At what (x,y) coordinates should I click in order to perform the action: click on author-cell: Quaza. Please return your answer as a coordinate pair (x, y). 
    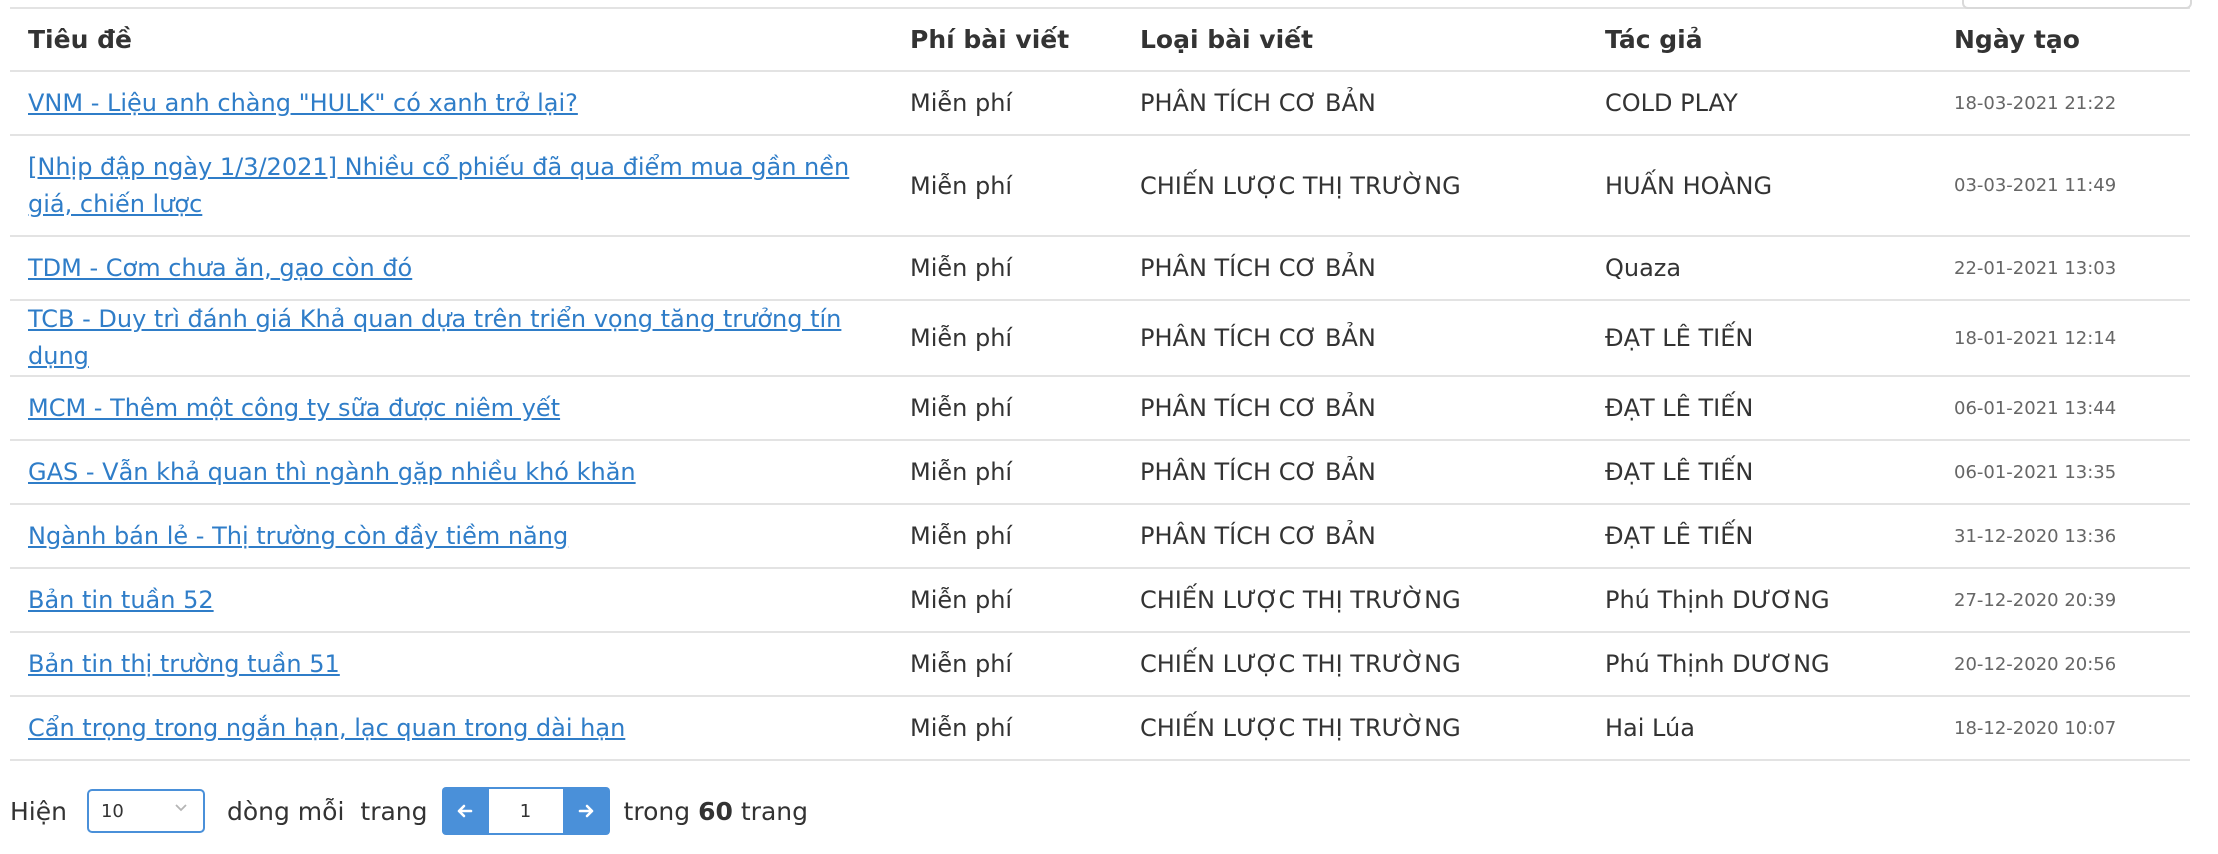
    Looking at the image, I should click on (1761, 268).